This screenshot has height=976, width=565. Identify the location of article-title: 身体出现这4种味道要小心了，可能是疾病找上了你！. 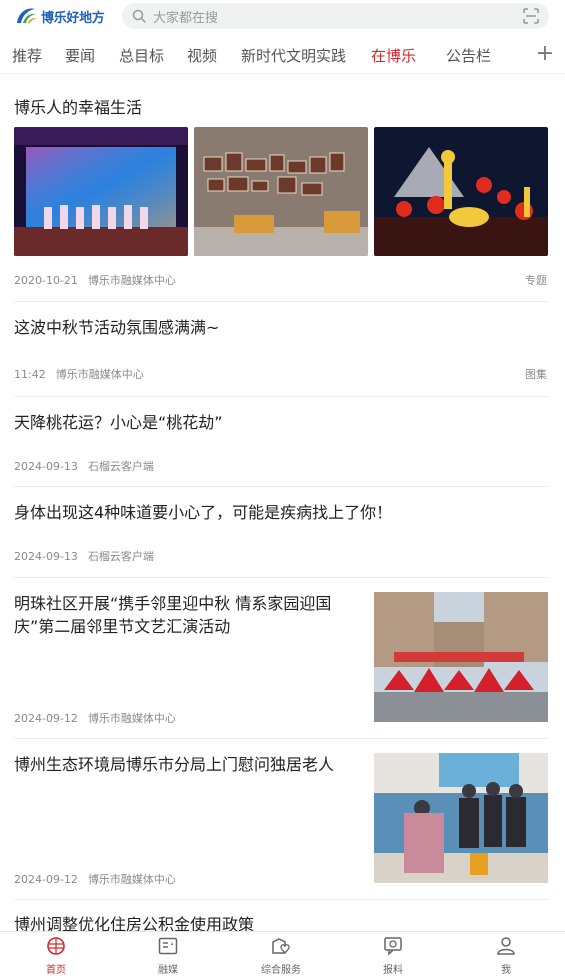
(203, 513).